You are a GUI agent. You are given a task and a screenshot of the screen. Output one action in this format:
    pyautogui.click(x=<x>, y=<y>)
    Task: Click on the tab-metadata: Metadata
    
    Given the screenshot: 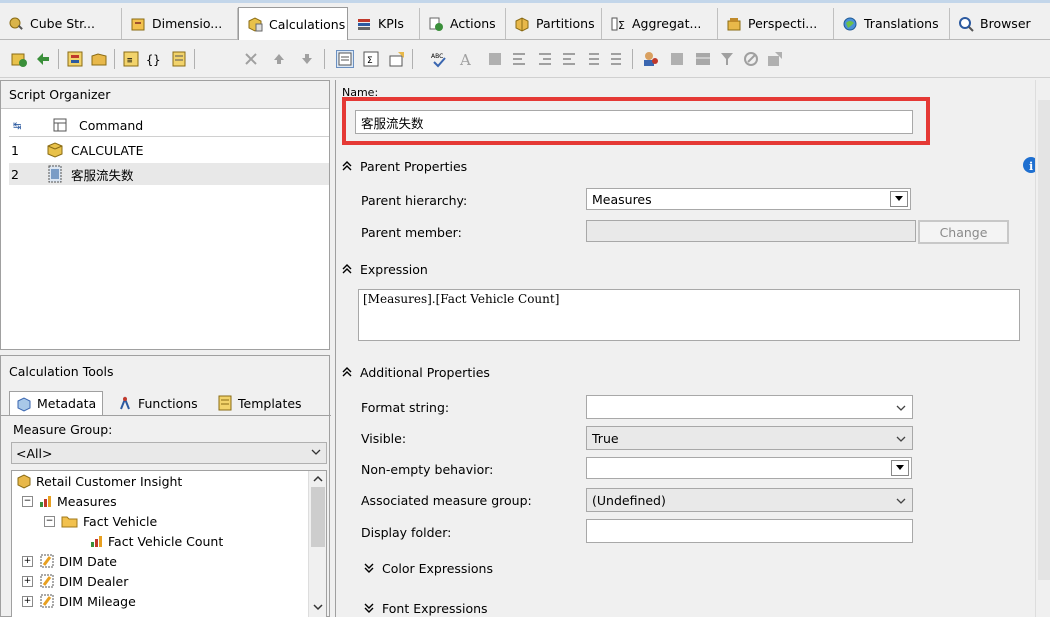 What is the action you would take?
    pyautogui.click(x=56, y=403)
    